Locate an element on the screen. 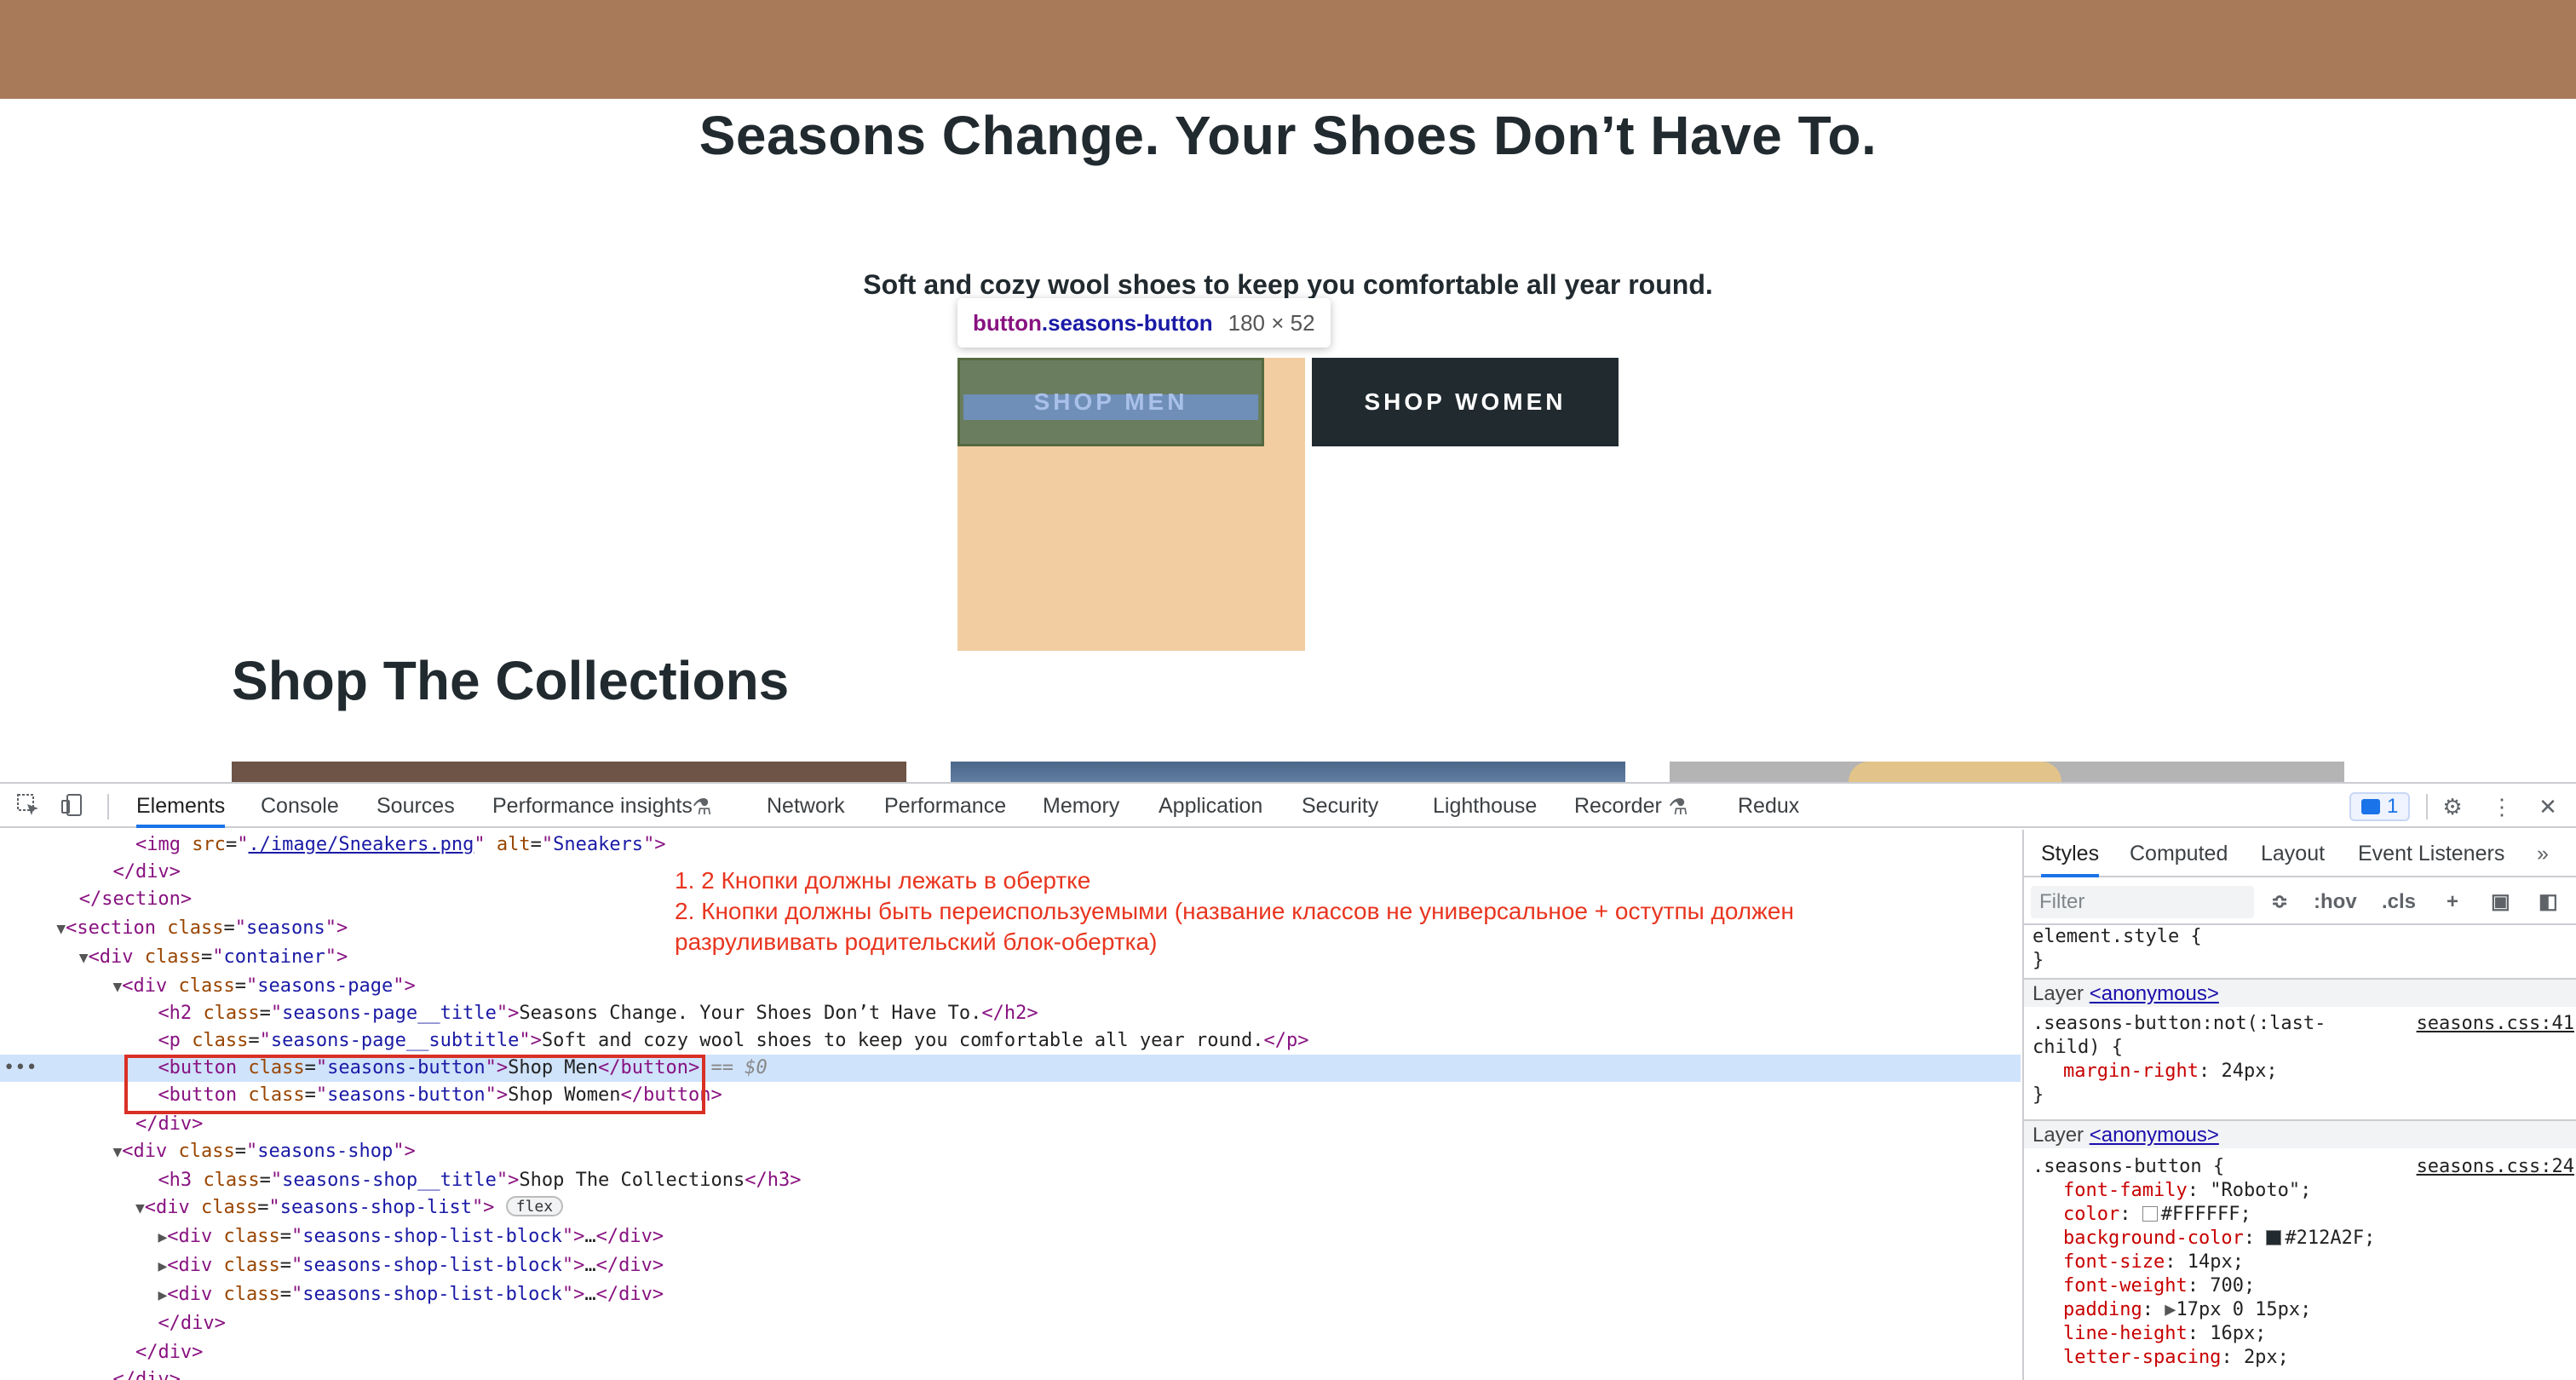 The image size is (2576, 1380). element-style-rule: element.style { } is located at coordinates (2117, 949).